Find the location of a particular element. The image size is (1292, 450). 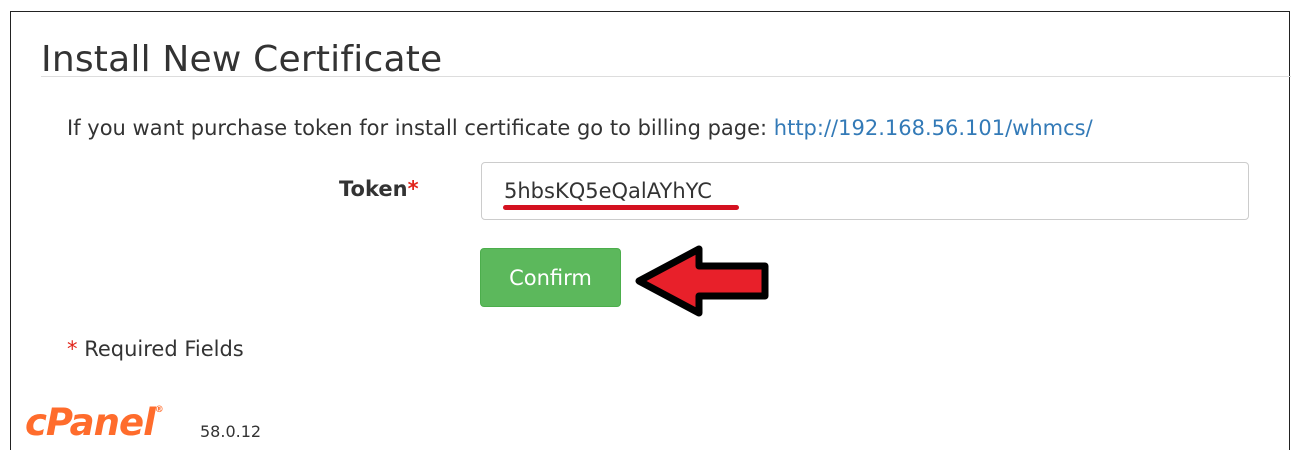

token-input is located at coordinates (865, 191).